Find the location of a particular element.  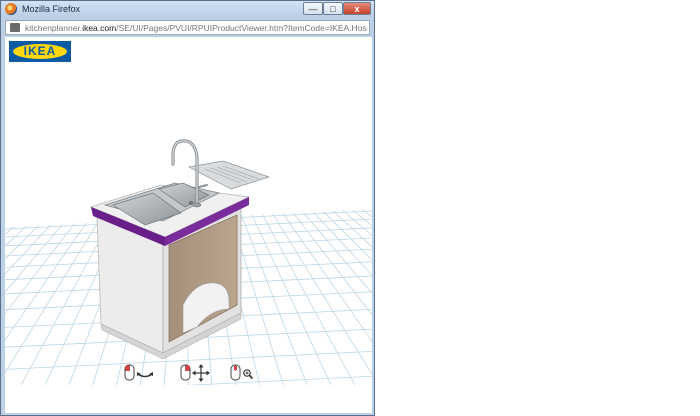

drainboard is located at coordinates (229, 175).